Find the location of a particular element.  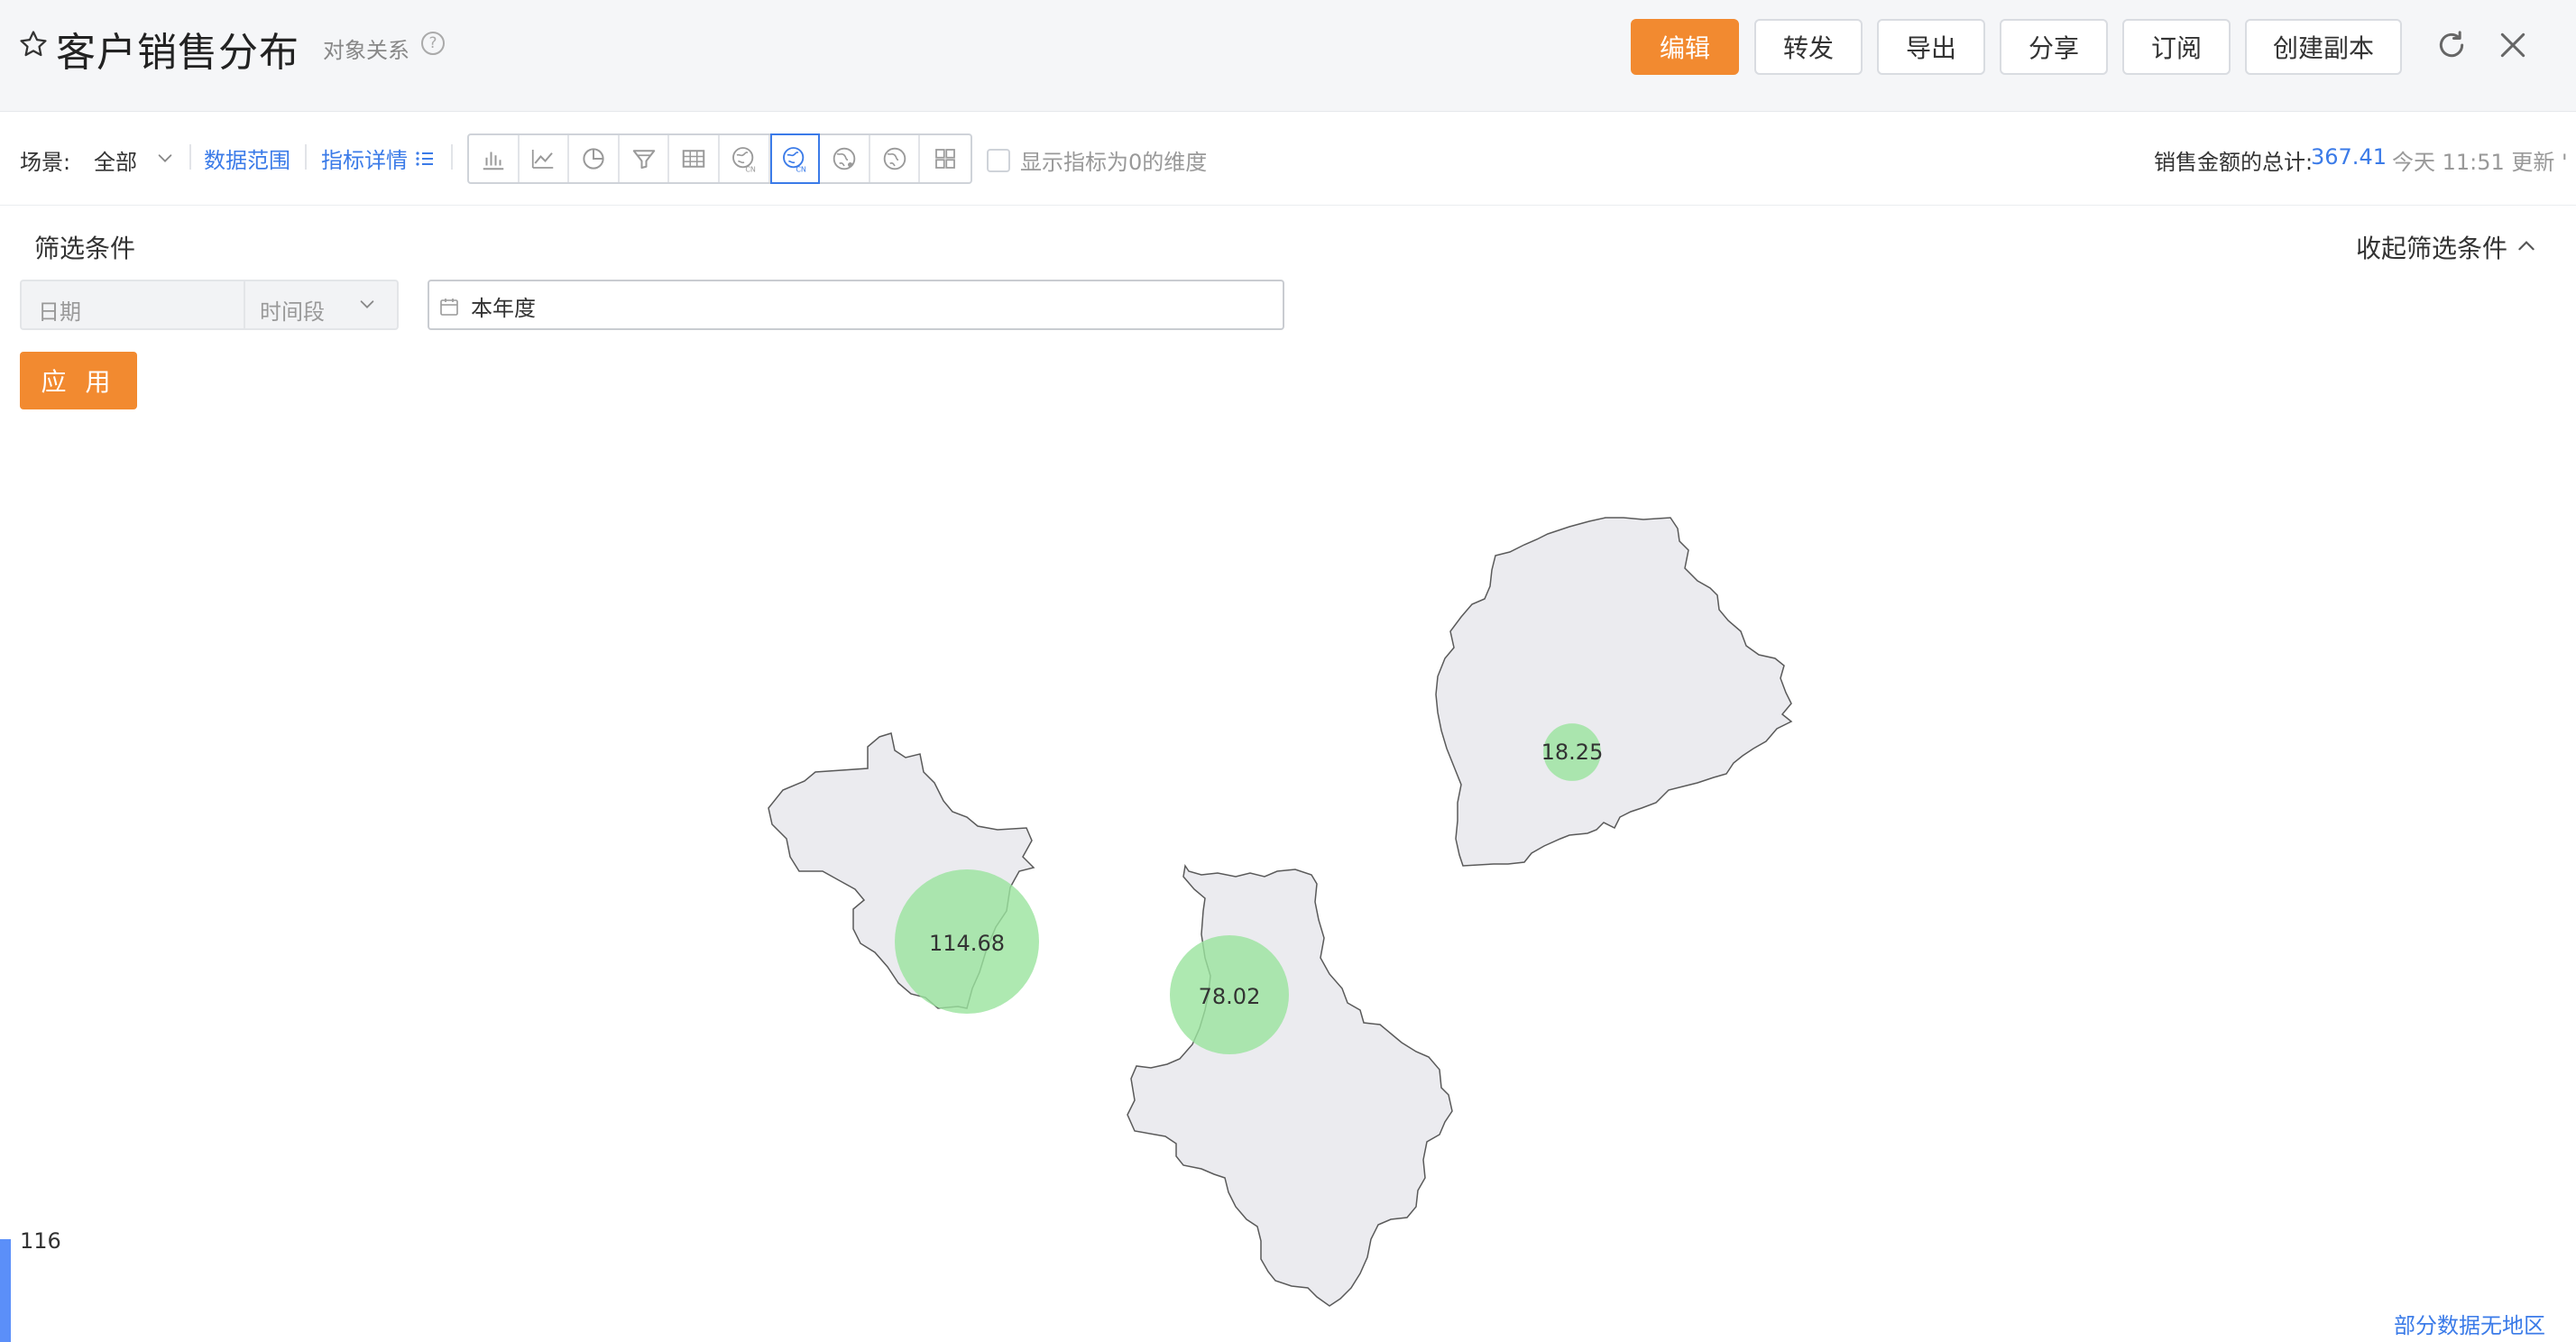

total-value: 367.41 is located at coordinates (2349, 157).